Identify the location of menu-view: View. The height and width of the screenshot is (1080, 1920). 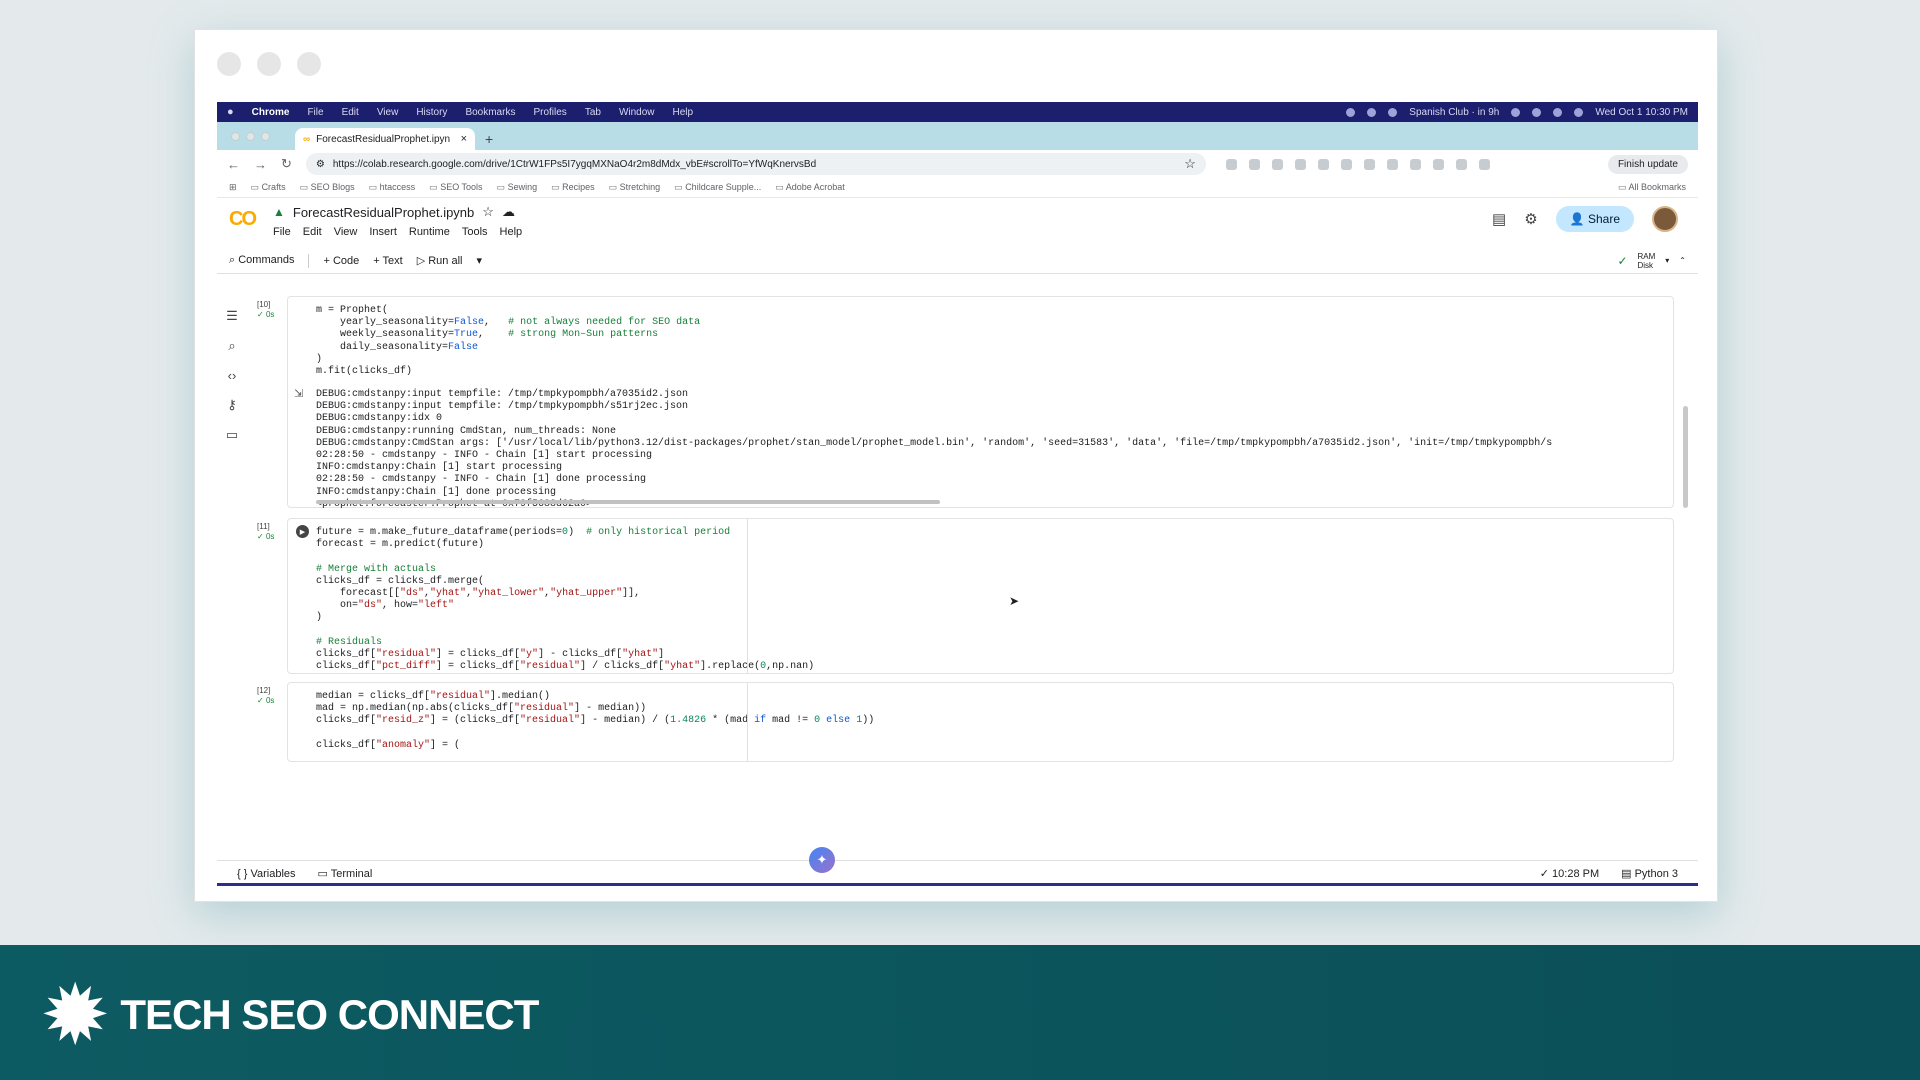
(346, 232).